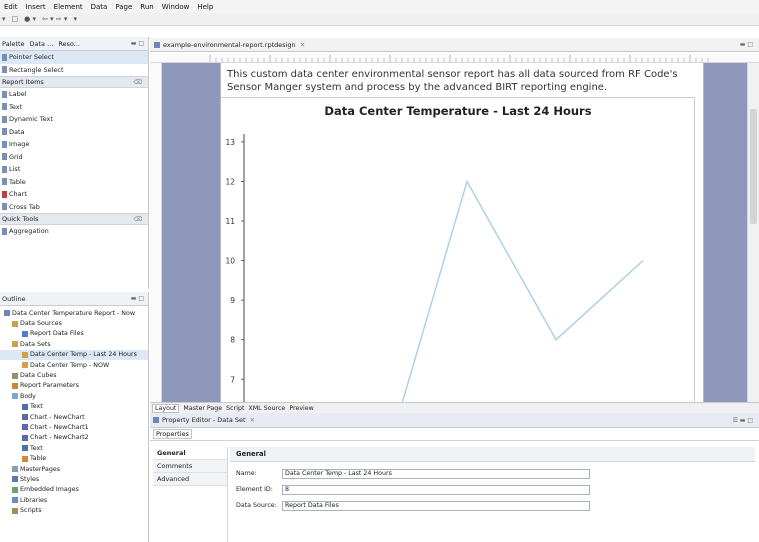  Describe the element at coordinates (74, 207) in the screenshot. I see `palette-item-cross-tab: Cross Tab` at that location.